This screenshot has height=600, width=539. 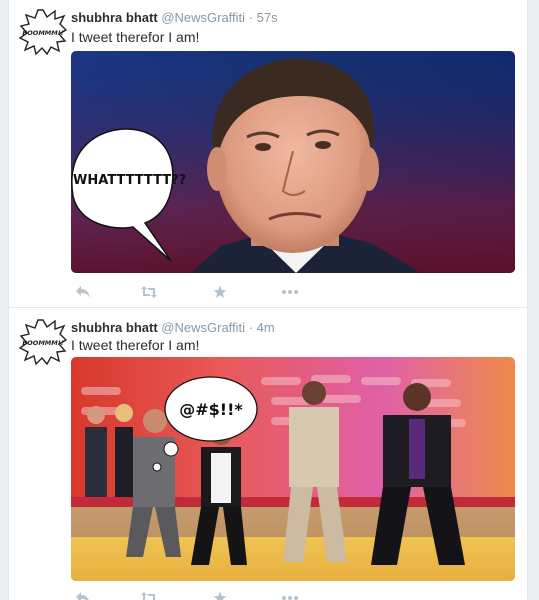 I want to click on speech-bubble-text: WHATTTTTTT??, so click(x=129, y=180).